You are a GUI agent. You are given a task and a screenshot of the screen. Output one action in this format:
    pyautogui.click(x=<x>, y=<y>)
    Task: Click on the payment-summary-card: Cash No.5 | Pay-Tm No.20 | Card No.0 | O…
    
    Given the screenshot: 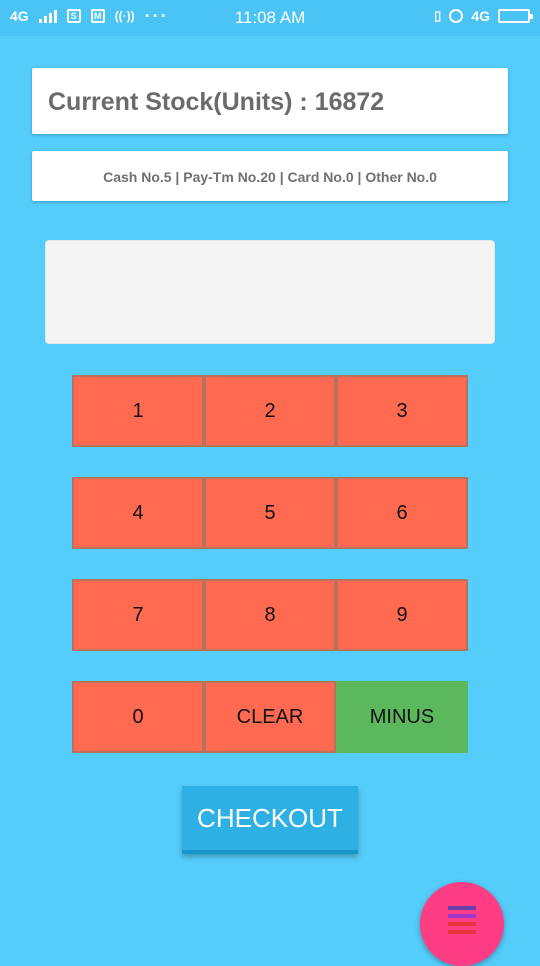 What is the action you would take?
    pyautogui.click(x=270, y=176)
    